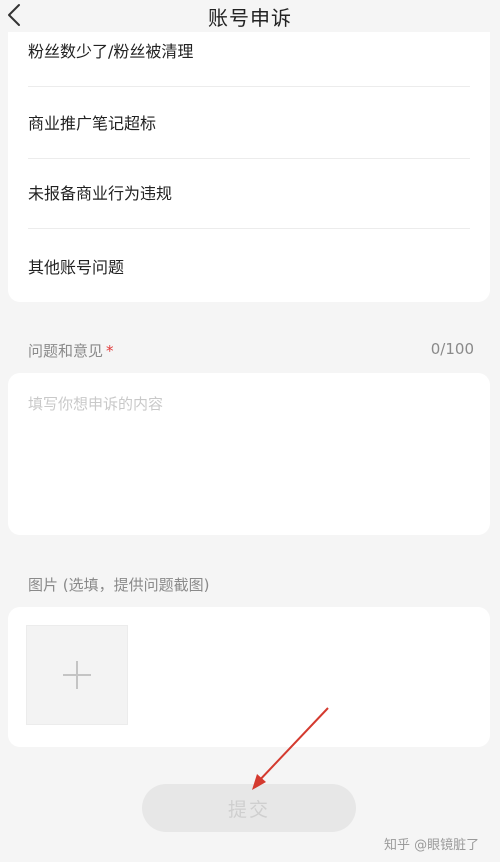  Describe the element at coordinates (66, 351) in the screenshot. I see `feedback-label-text: 问题和意见` at that location.